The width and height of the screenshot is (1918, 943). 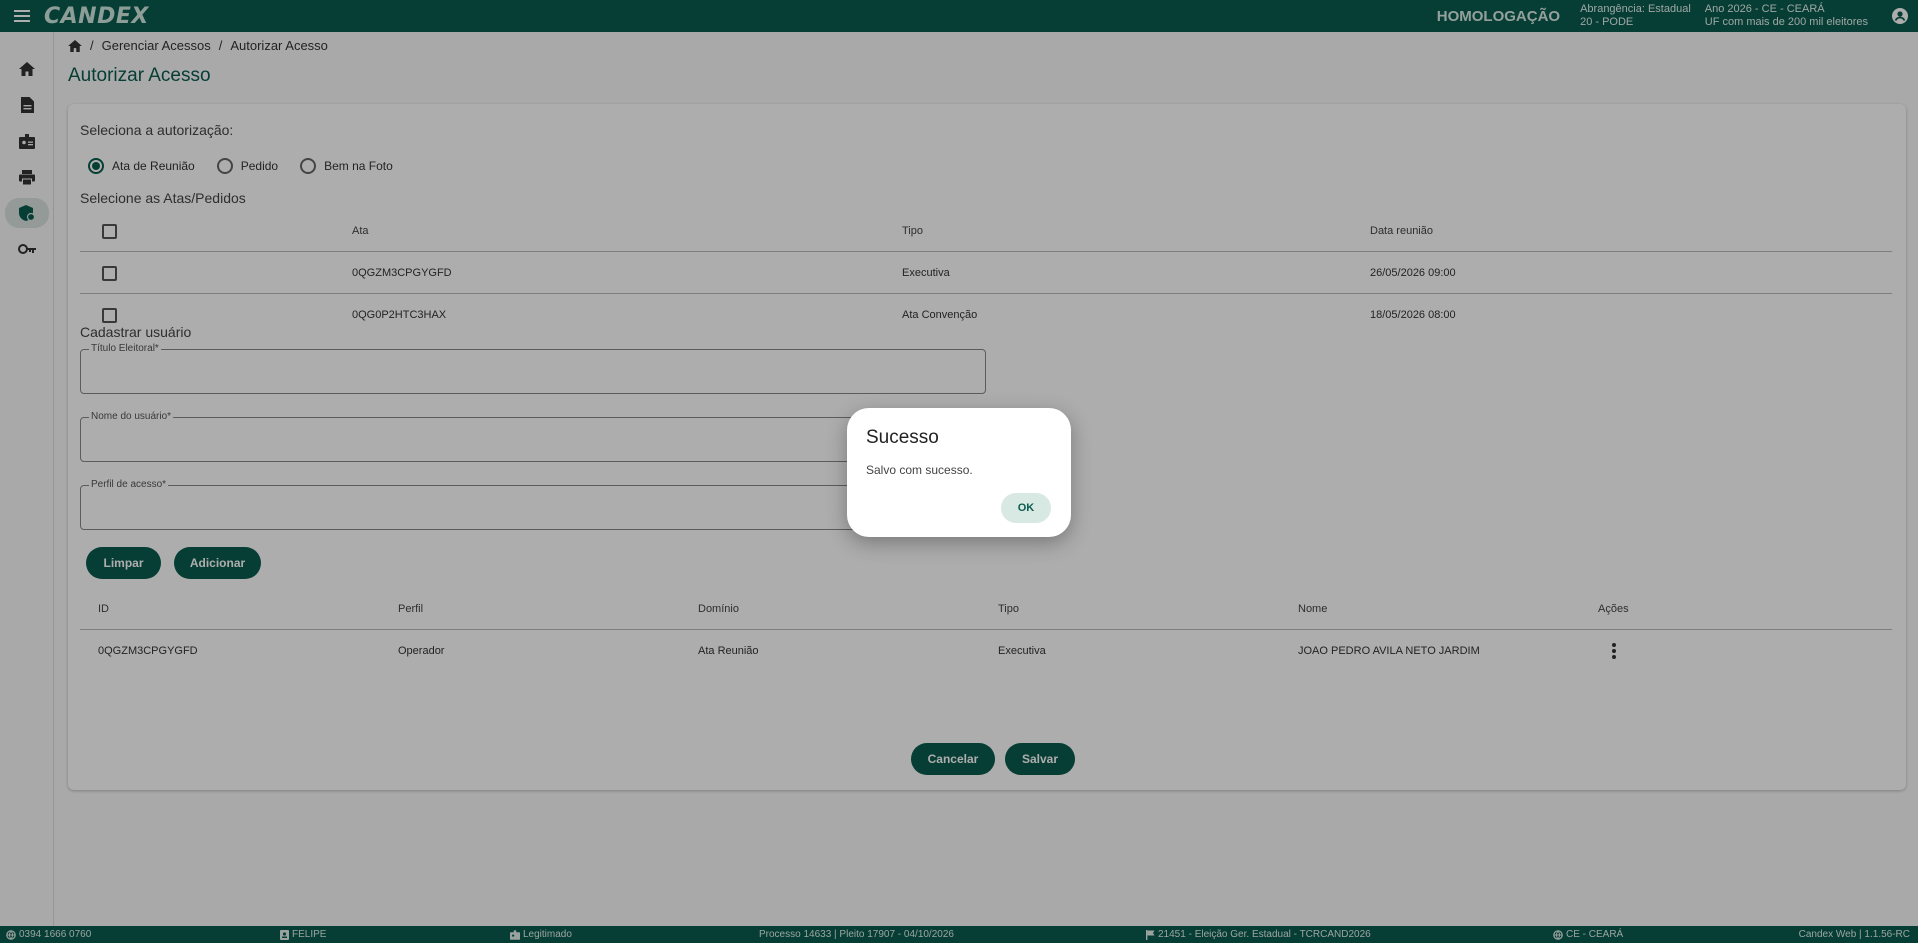 I want to click on ok-button: OK, so click(x=1026, y=508).